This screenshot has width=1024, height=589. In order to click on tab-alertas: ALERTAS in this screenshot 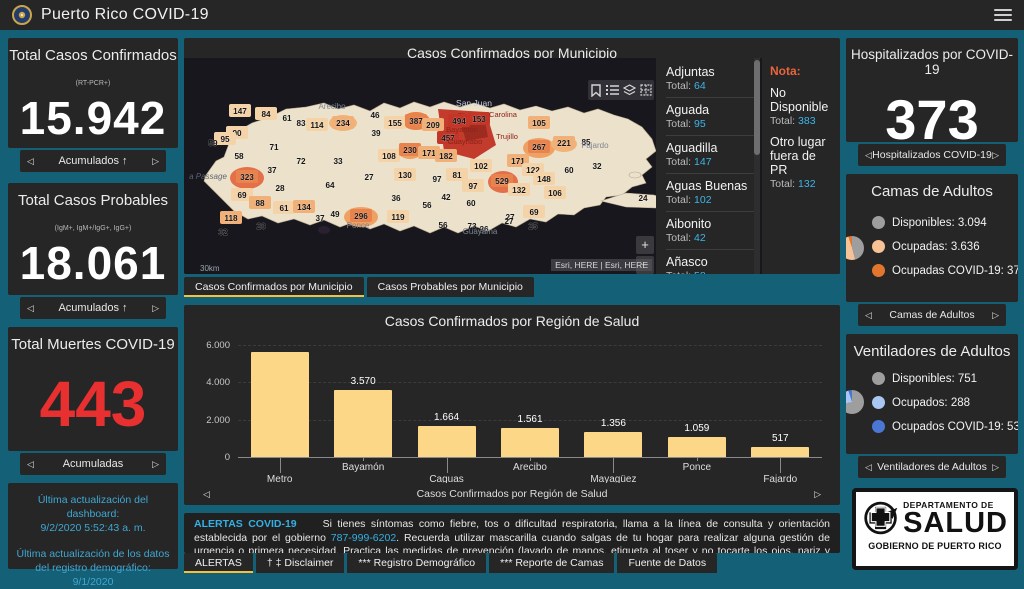, I will do `click(218, 563)`.